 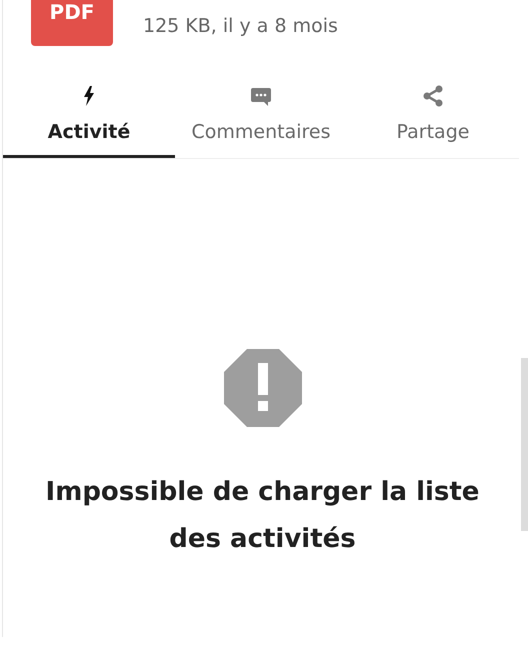 What do you see at coordinates (262, 516) in the screenshot?
I see `error-message: Impossible de charger la liste des activités` at bounding box center [262, 516].